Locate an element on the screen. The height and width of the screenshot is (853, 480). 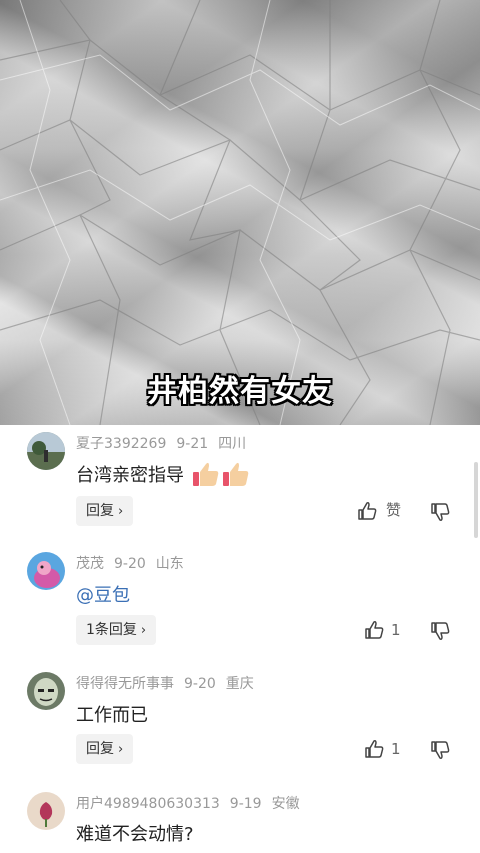
comment-meta: 夏子3392269 9-21 四川 is located at coordinates (166, 443).